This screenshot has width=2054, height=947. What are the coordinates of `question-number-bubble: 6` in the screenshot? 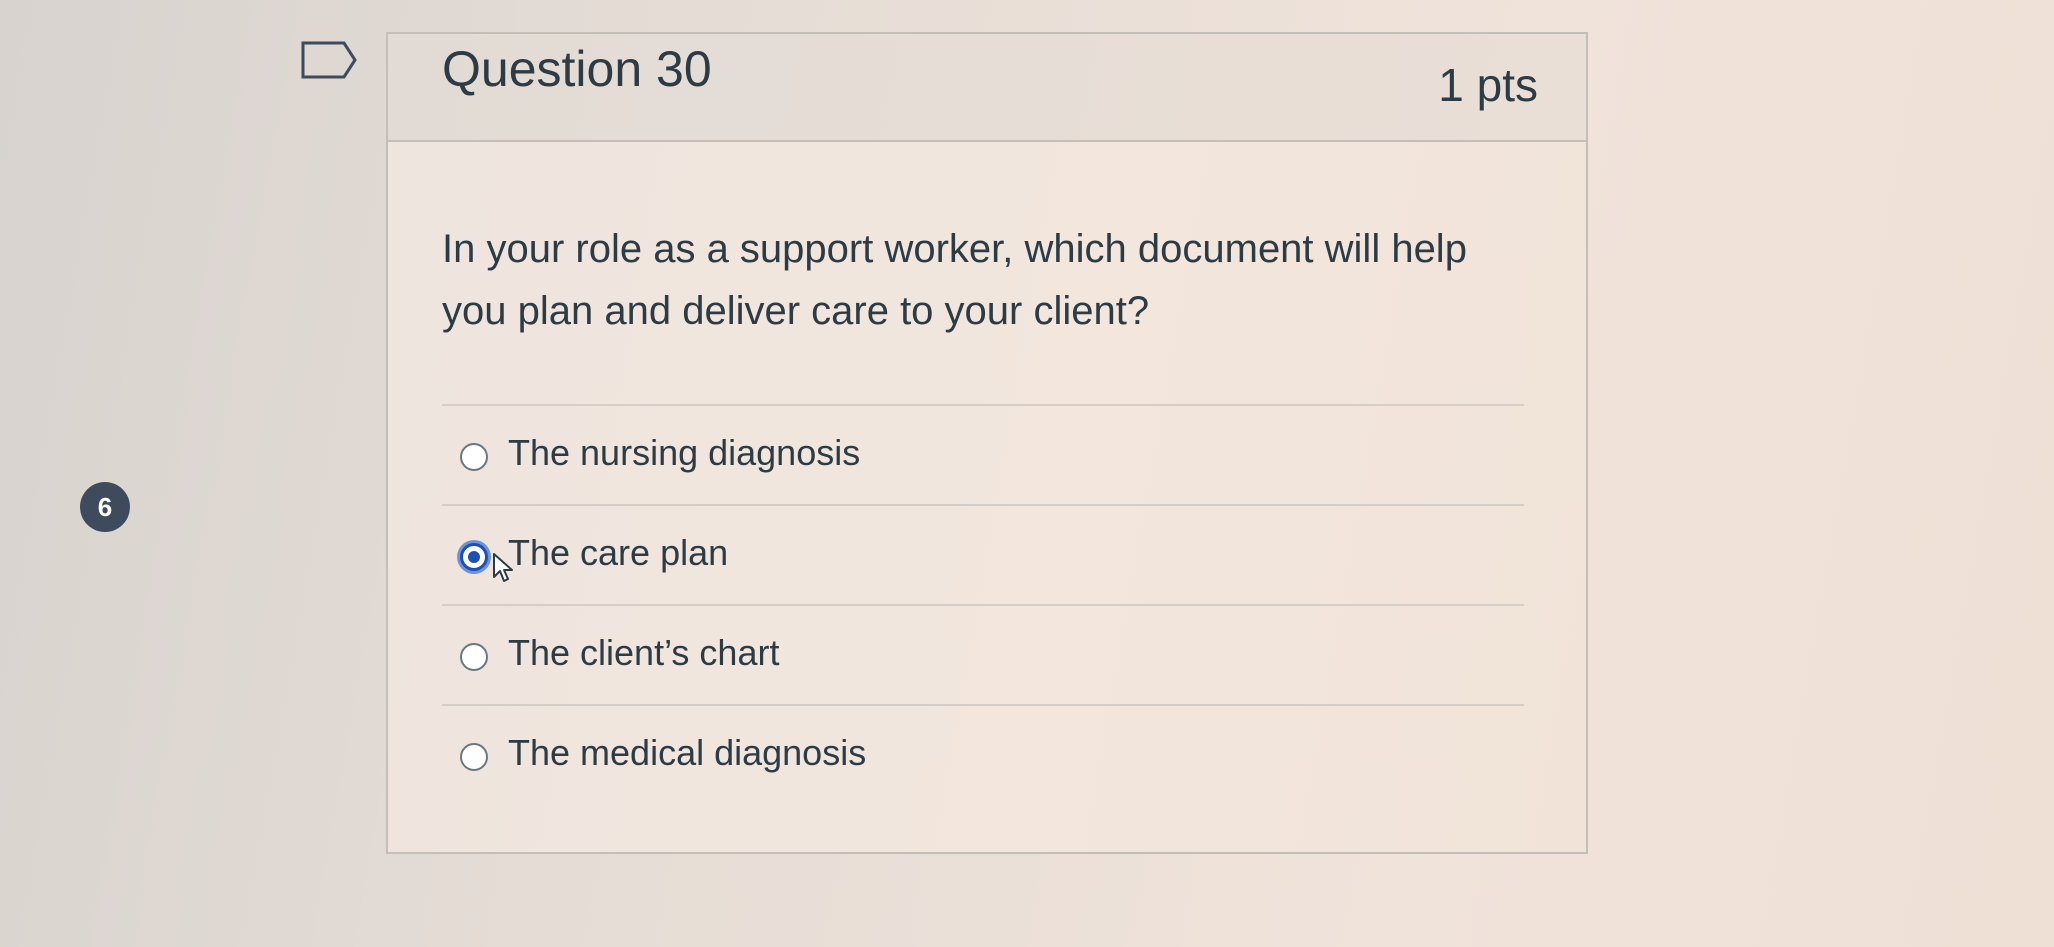 It's located at (105, 507).